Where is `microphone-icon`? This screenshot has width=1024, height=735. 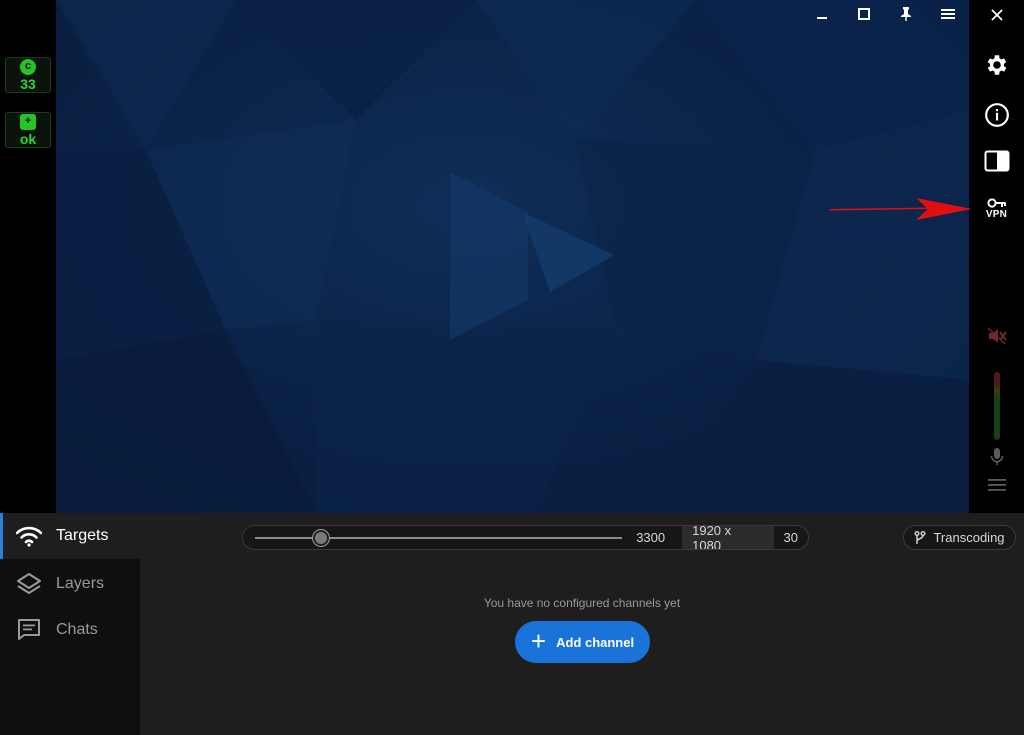 microphone-icon is located at coordinates (996, 456).